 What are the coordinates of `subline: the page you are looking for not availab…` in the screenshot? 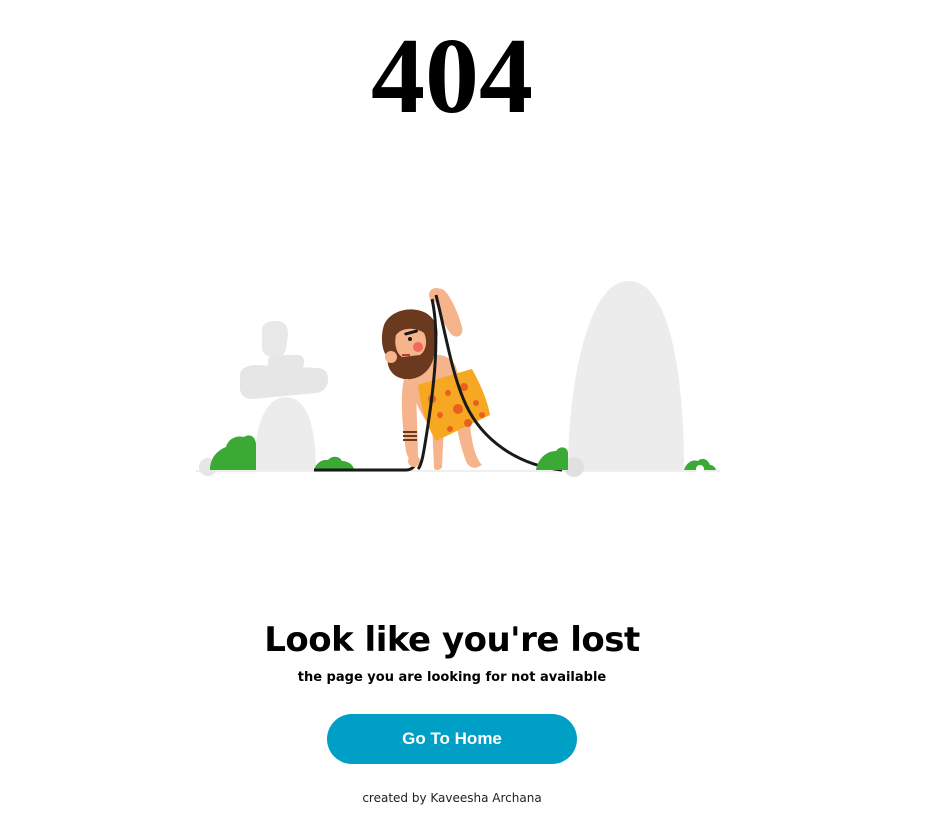 It's located at (452, 677).